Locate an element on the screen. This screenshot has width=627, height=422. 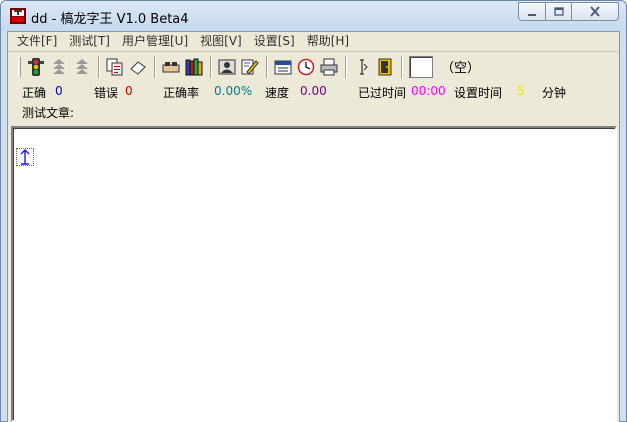
minute-label: 分钟 is located at coordinates (554, 93).